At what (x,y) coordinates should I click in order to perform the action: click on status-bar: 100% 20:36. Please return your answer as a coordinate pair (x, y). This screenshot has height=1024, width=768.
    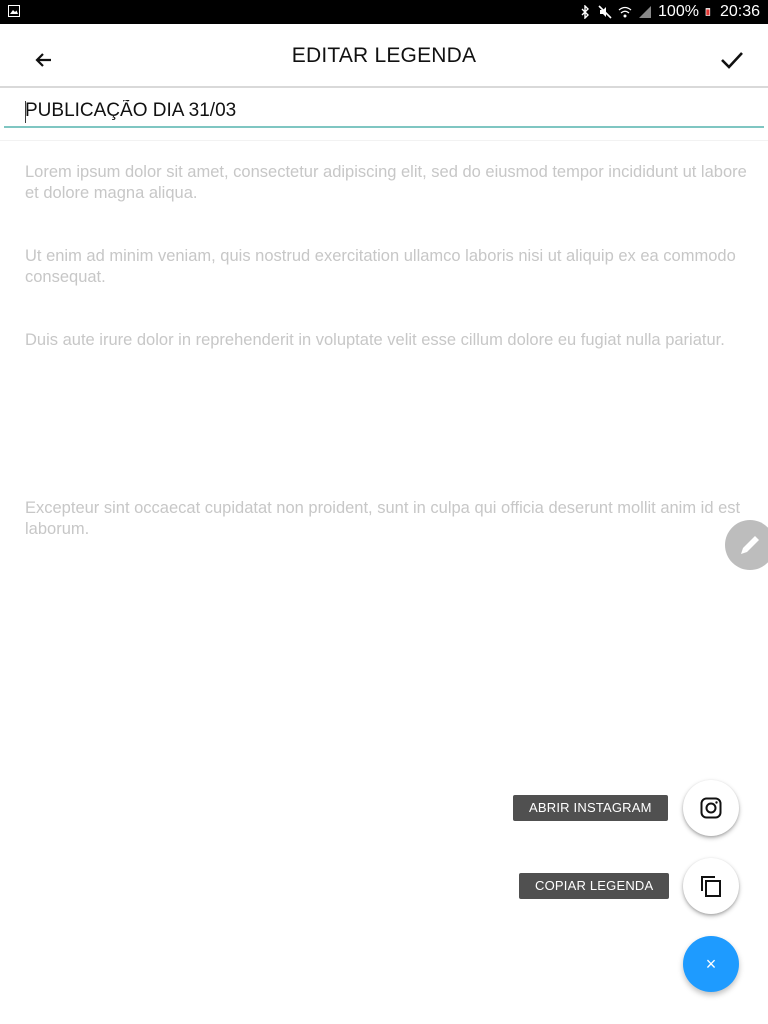
    Looking at the image, I should click on (384, 12).